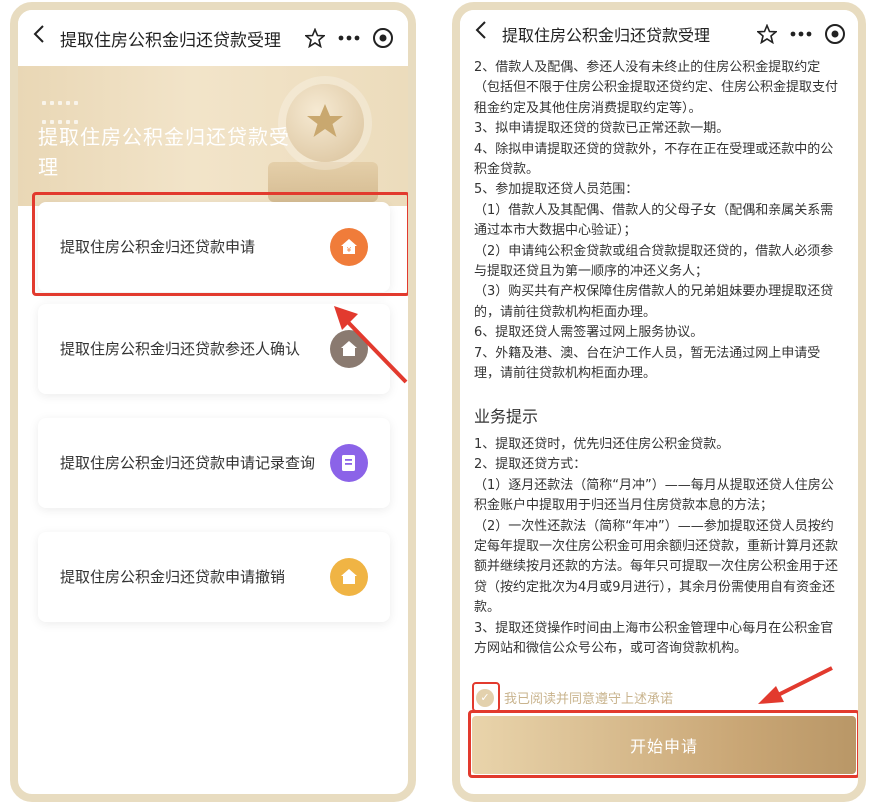  What do you see at coordinates (506, 416) in the screenshot?
I see `tips-title: 业务提示` at bounding box center [506, 416].